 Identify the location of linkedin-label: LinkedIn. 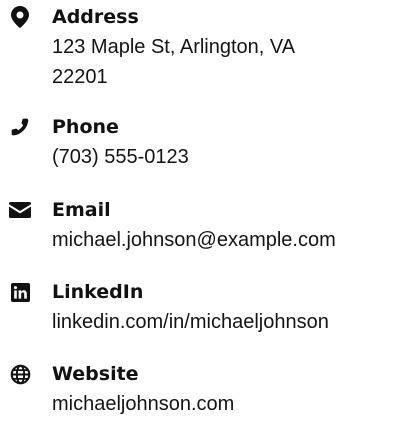
(98, 292).